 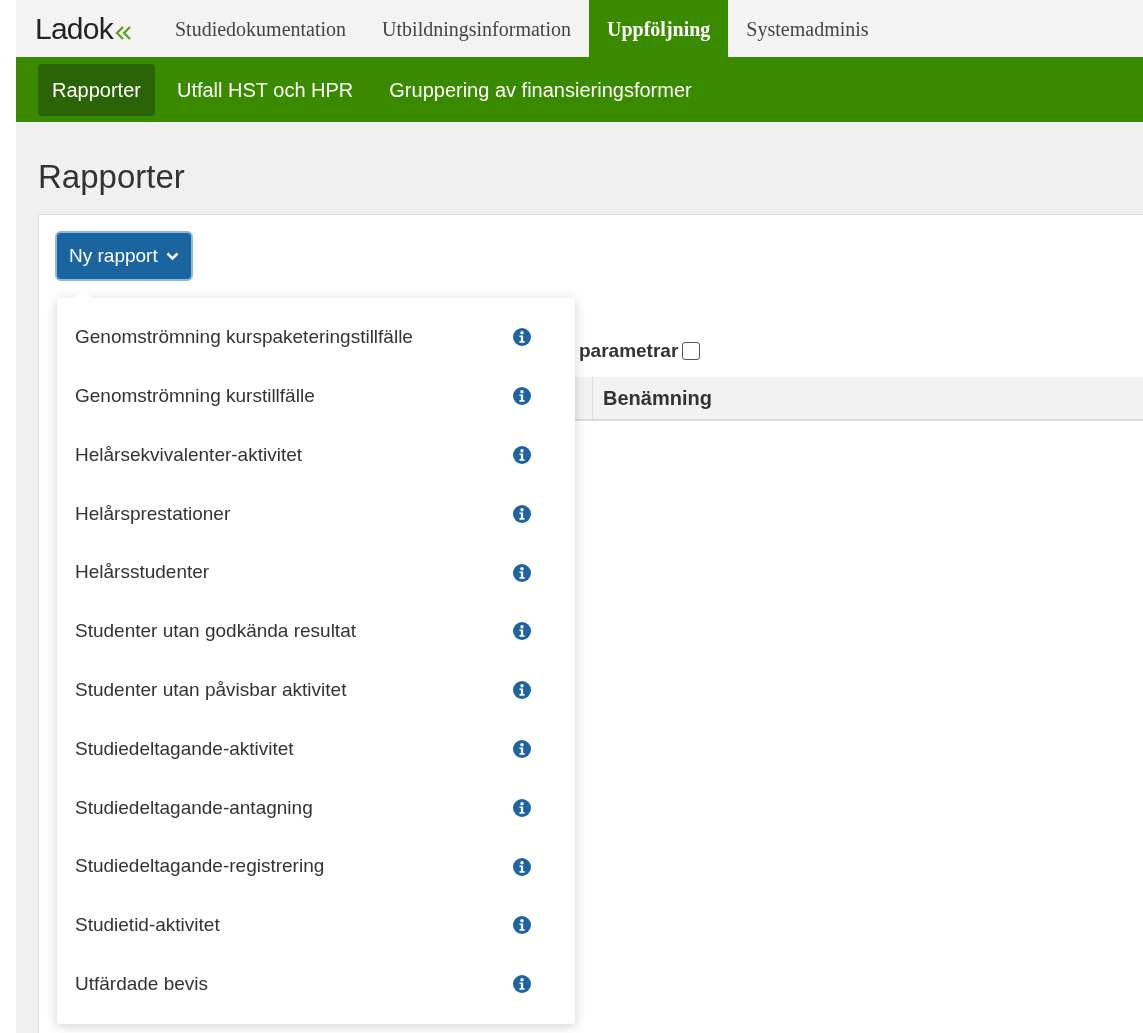 I want to click on chevron-down-icon, so click(x=172, y=256).